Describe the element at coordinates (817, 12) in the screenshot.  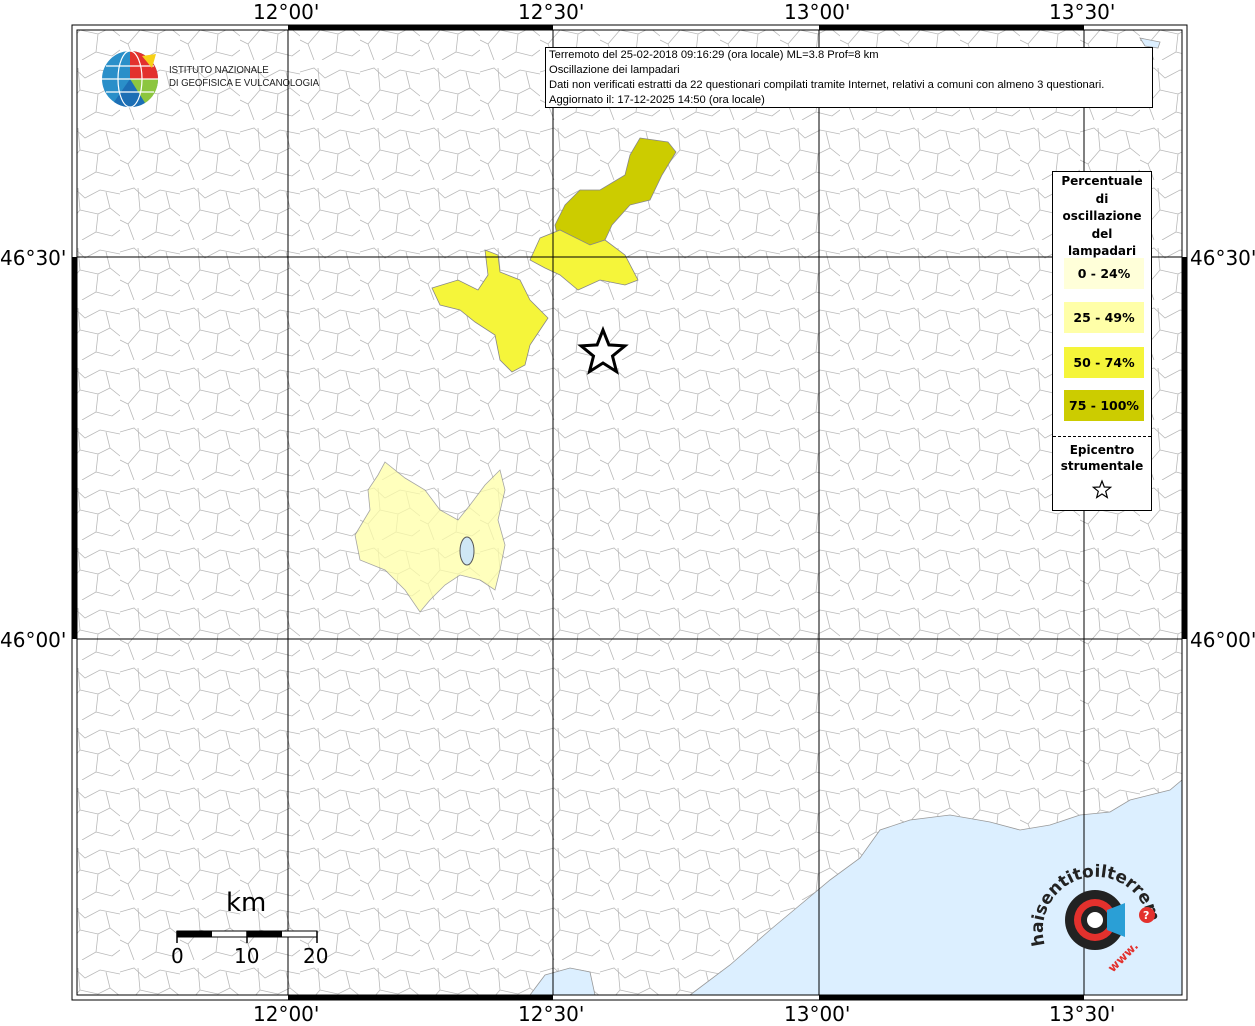
I see `lon-label-top-1300: 13°00'` at that location.